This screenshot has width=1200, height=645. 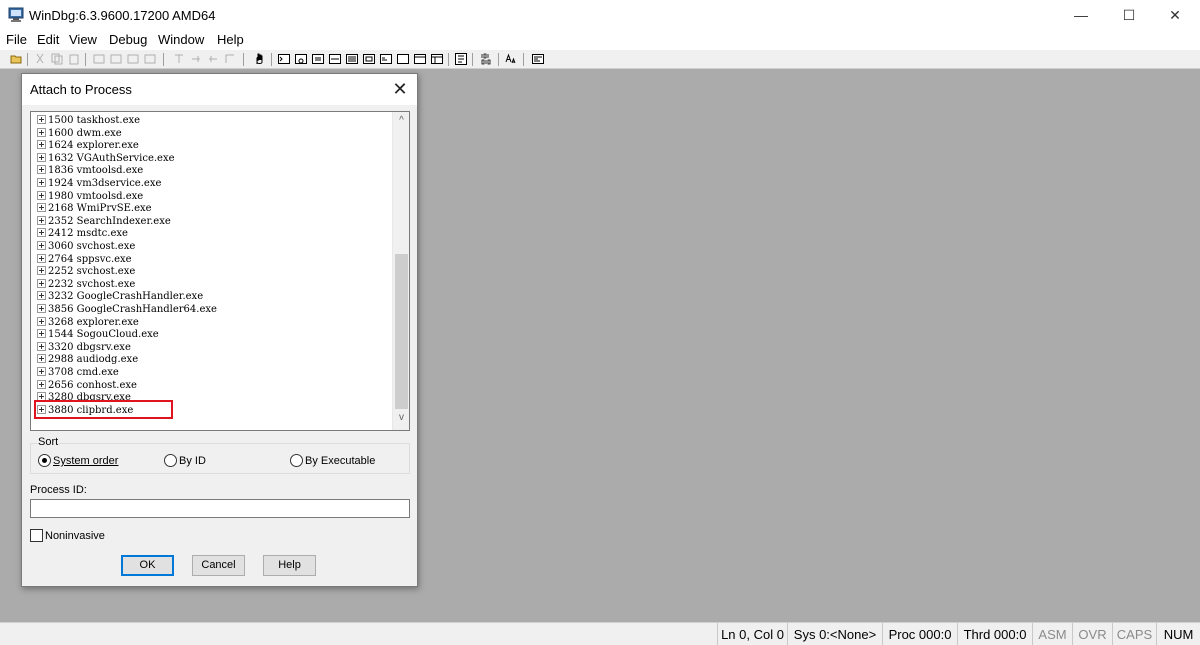 I want to click on cancel-button: Cancel, so click(x=218, y=565).